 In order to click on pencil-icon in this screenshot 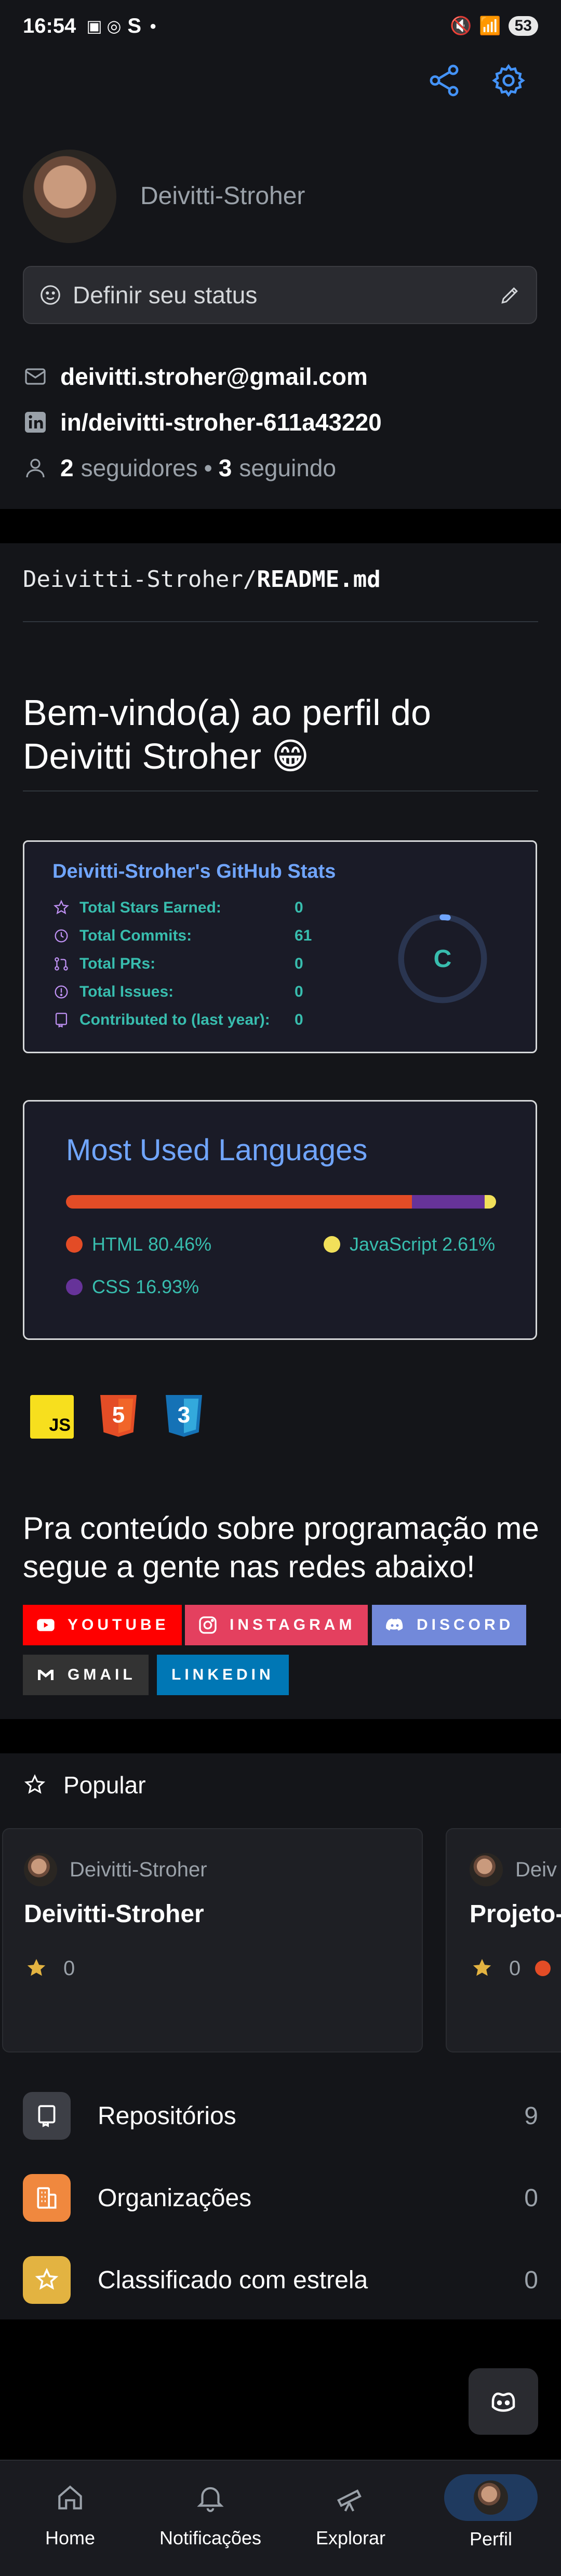, I will do `click(509, 296)`.